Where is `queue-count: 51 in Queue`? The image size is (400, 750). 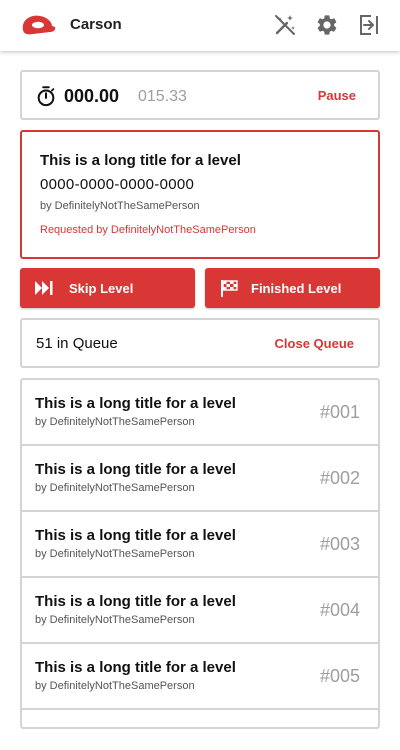
queue-count: 51 in Queue is located at coordinates (77, 343).